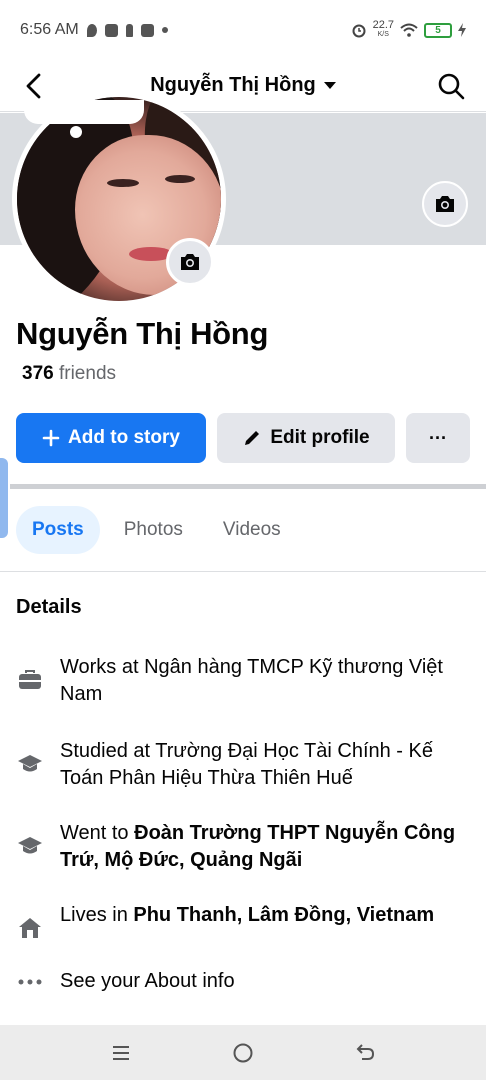 Image resolution: width=486 pixels, height=1080 pixels. I want to click on system-nav-bar, so click(243, 1052).